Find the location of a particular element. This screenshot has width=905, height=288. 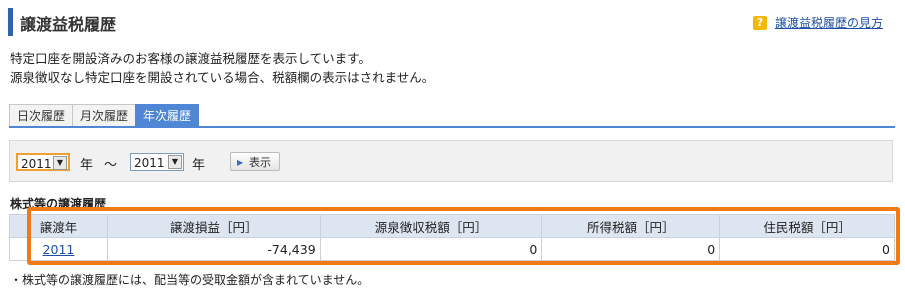

from-year-select: 2011 ▼ is located at coordinates (43, 162).